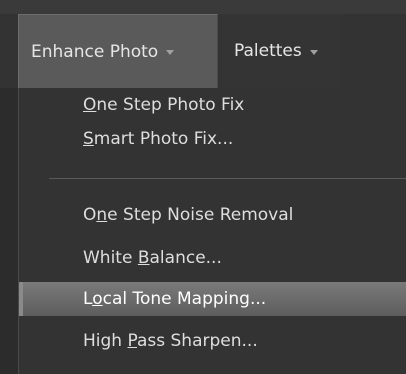 The width and height of the screenshot is (406, 374). Describe the element at coordinates (227, 178) in the screenshot. I see `menu-separator` at that location.